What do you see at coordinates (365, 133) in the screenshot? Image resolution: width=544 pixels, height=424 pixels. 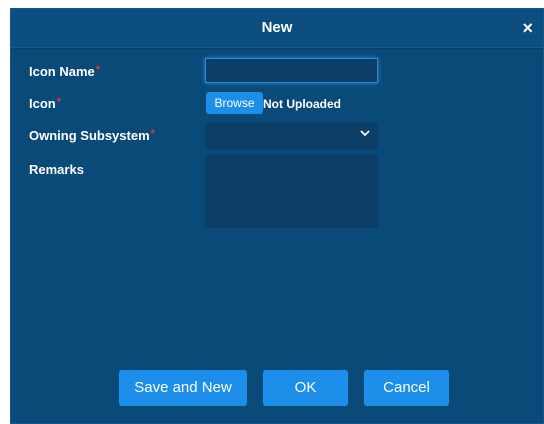 I see `chevron-down-icon` at bounding box center [365, 133].